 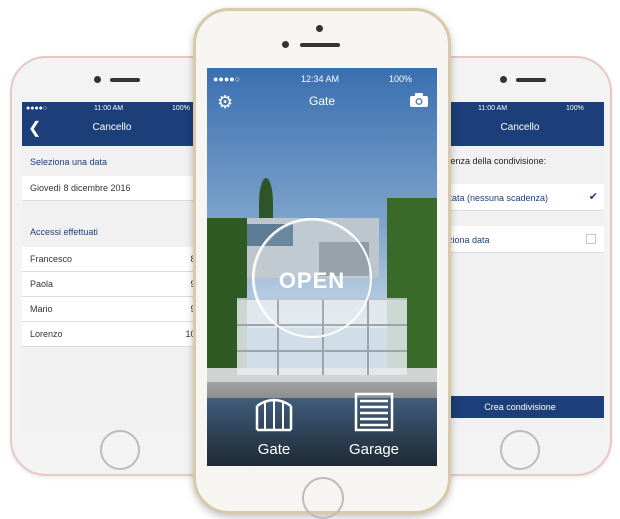 What do you see at coordinates (322, 351) in the screenshot?
I see `gate-rail` at bounding box center [322, 351].